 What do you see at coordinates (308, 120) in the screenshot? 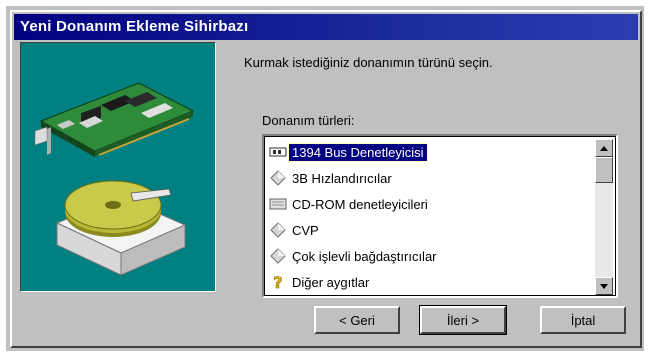
I see `hardware-types-label: Donanım türleri:` at bounding box center [308, 120].